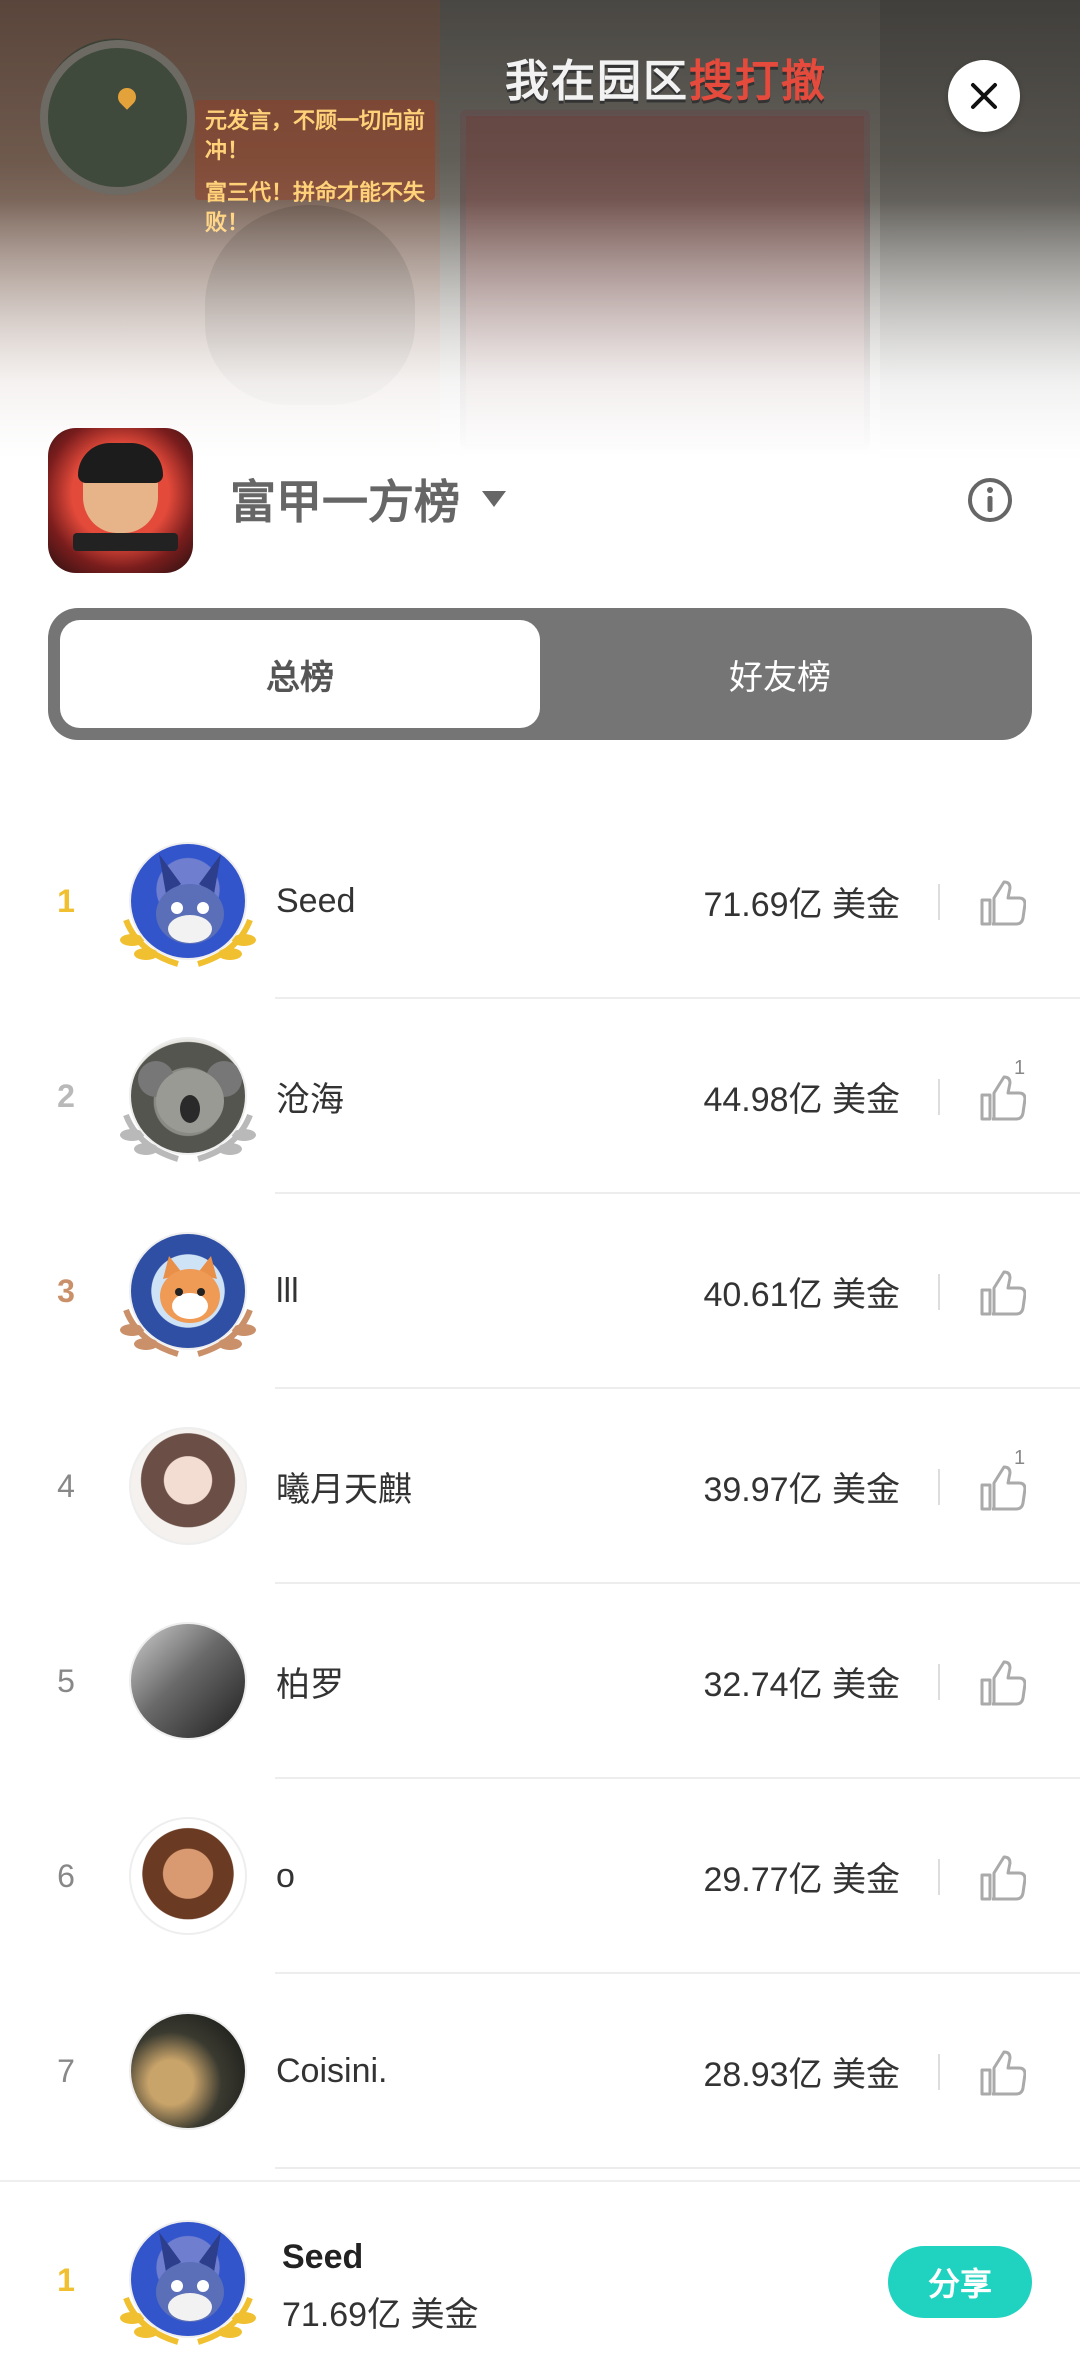 The width and height of the screenshot is (1080, 2376). Describe the element at coordinates (540, 2278) in the screenshot. I see `my-rank-bar: 1 Seed 71.69亿 美金 分享` at that location.